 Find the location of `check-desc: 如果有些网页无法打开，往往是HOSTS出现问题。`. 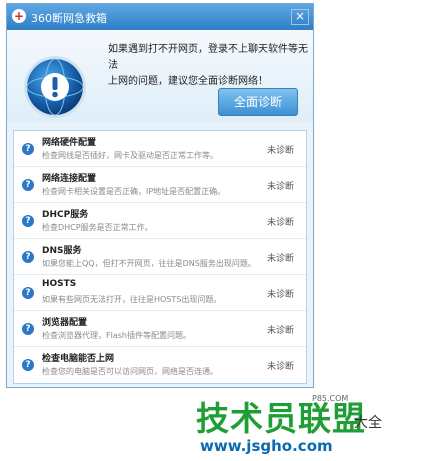

check-desc: 如果有些网页无法打开，往往是HOSTS出现问题。 is located at coordinates (132, 299).